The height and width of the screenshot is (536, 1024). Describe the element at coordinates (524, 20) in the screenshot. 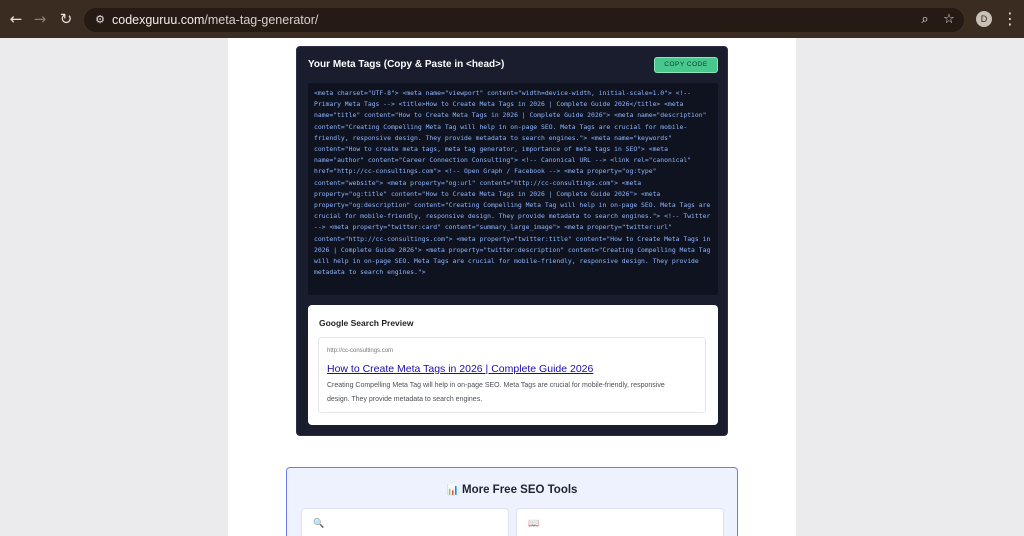

I see `address-bar: ⚙ codexguruu.com/meta-tag-generator/ ⌕ ☆` at that location.